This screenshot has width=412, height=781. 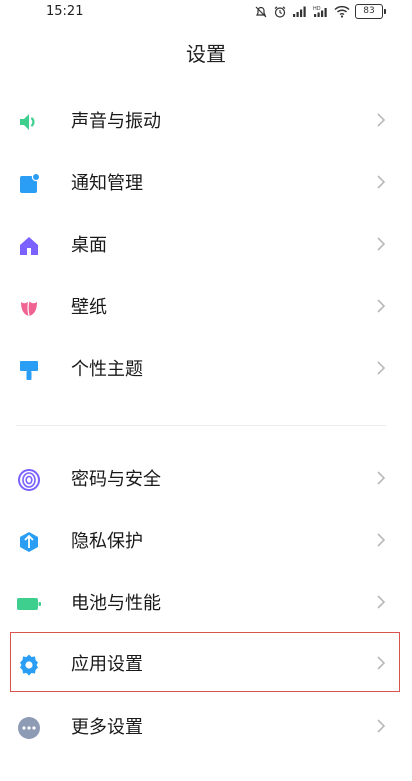 I want to click on settings-item-password-security: 密码与安全, so click(x=206, y=480).